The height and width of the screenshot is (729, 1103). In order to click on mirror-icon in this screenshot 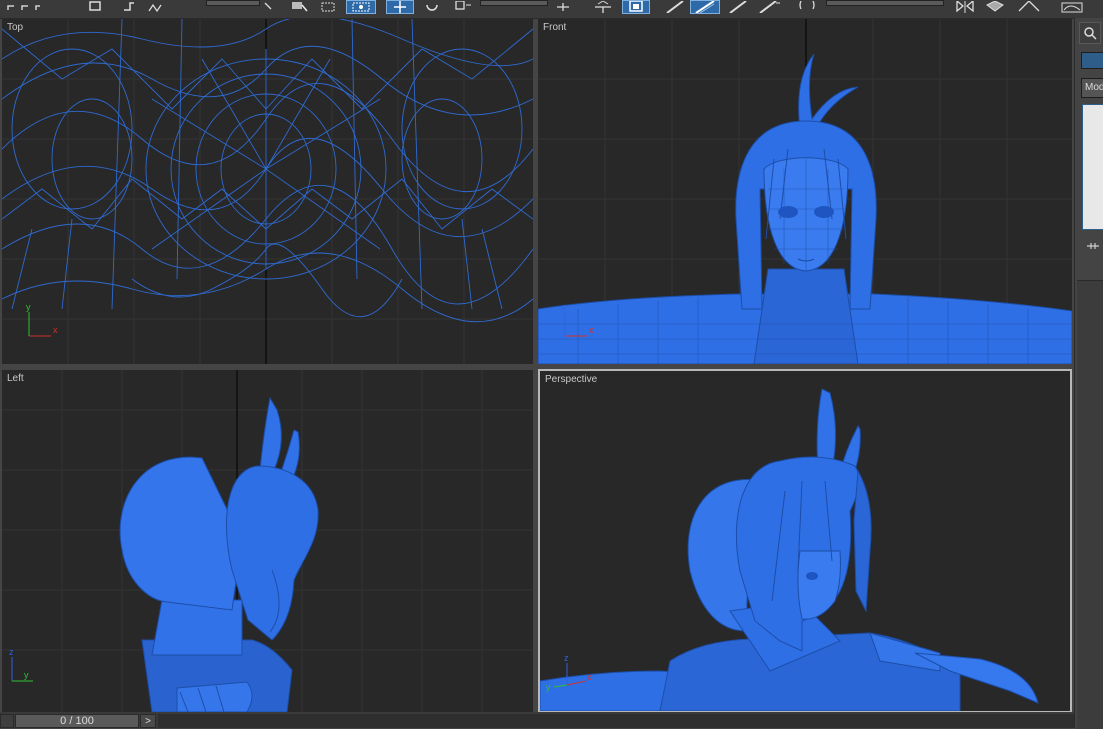, I will do `click(965, 7)`.